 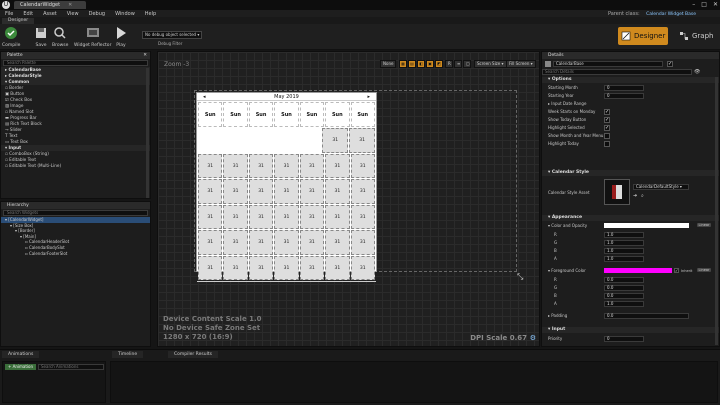 I want to click on inherit-checkbox: ✓, so click(x=676, y=270).